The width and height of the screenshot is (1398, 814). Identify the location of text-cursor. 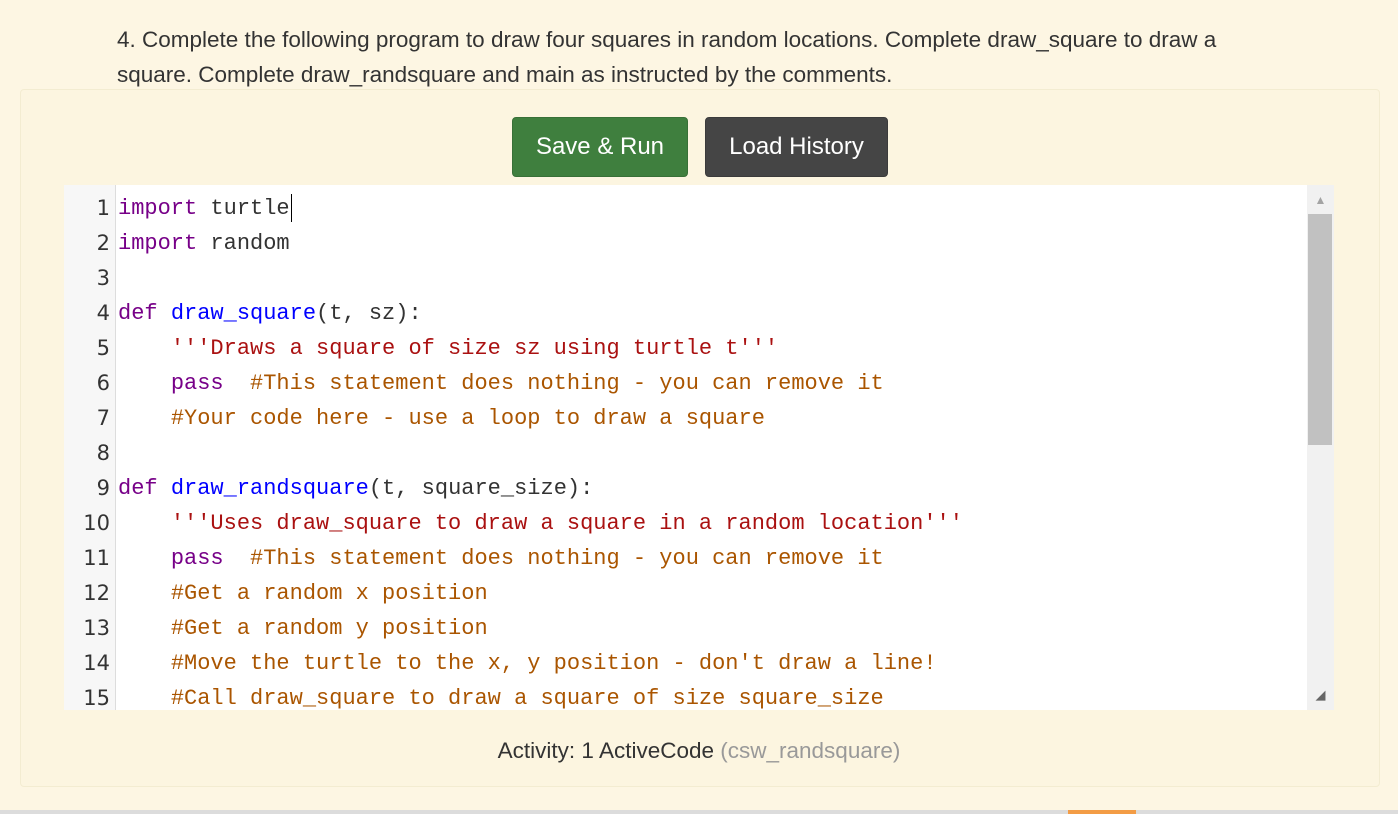
(291, 208).